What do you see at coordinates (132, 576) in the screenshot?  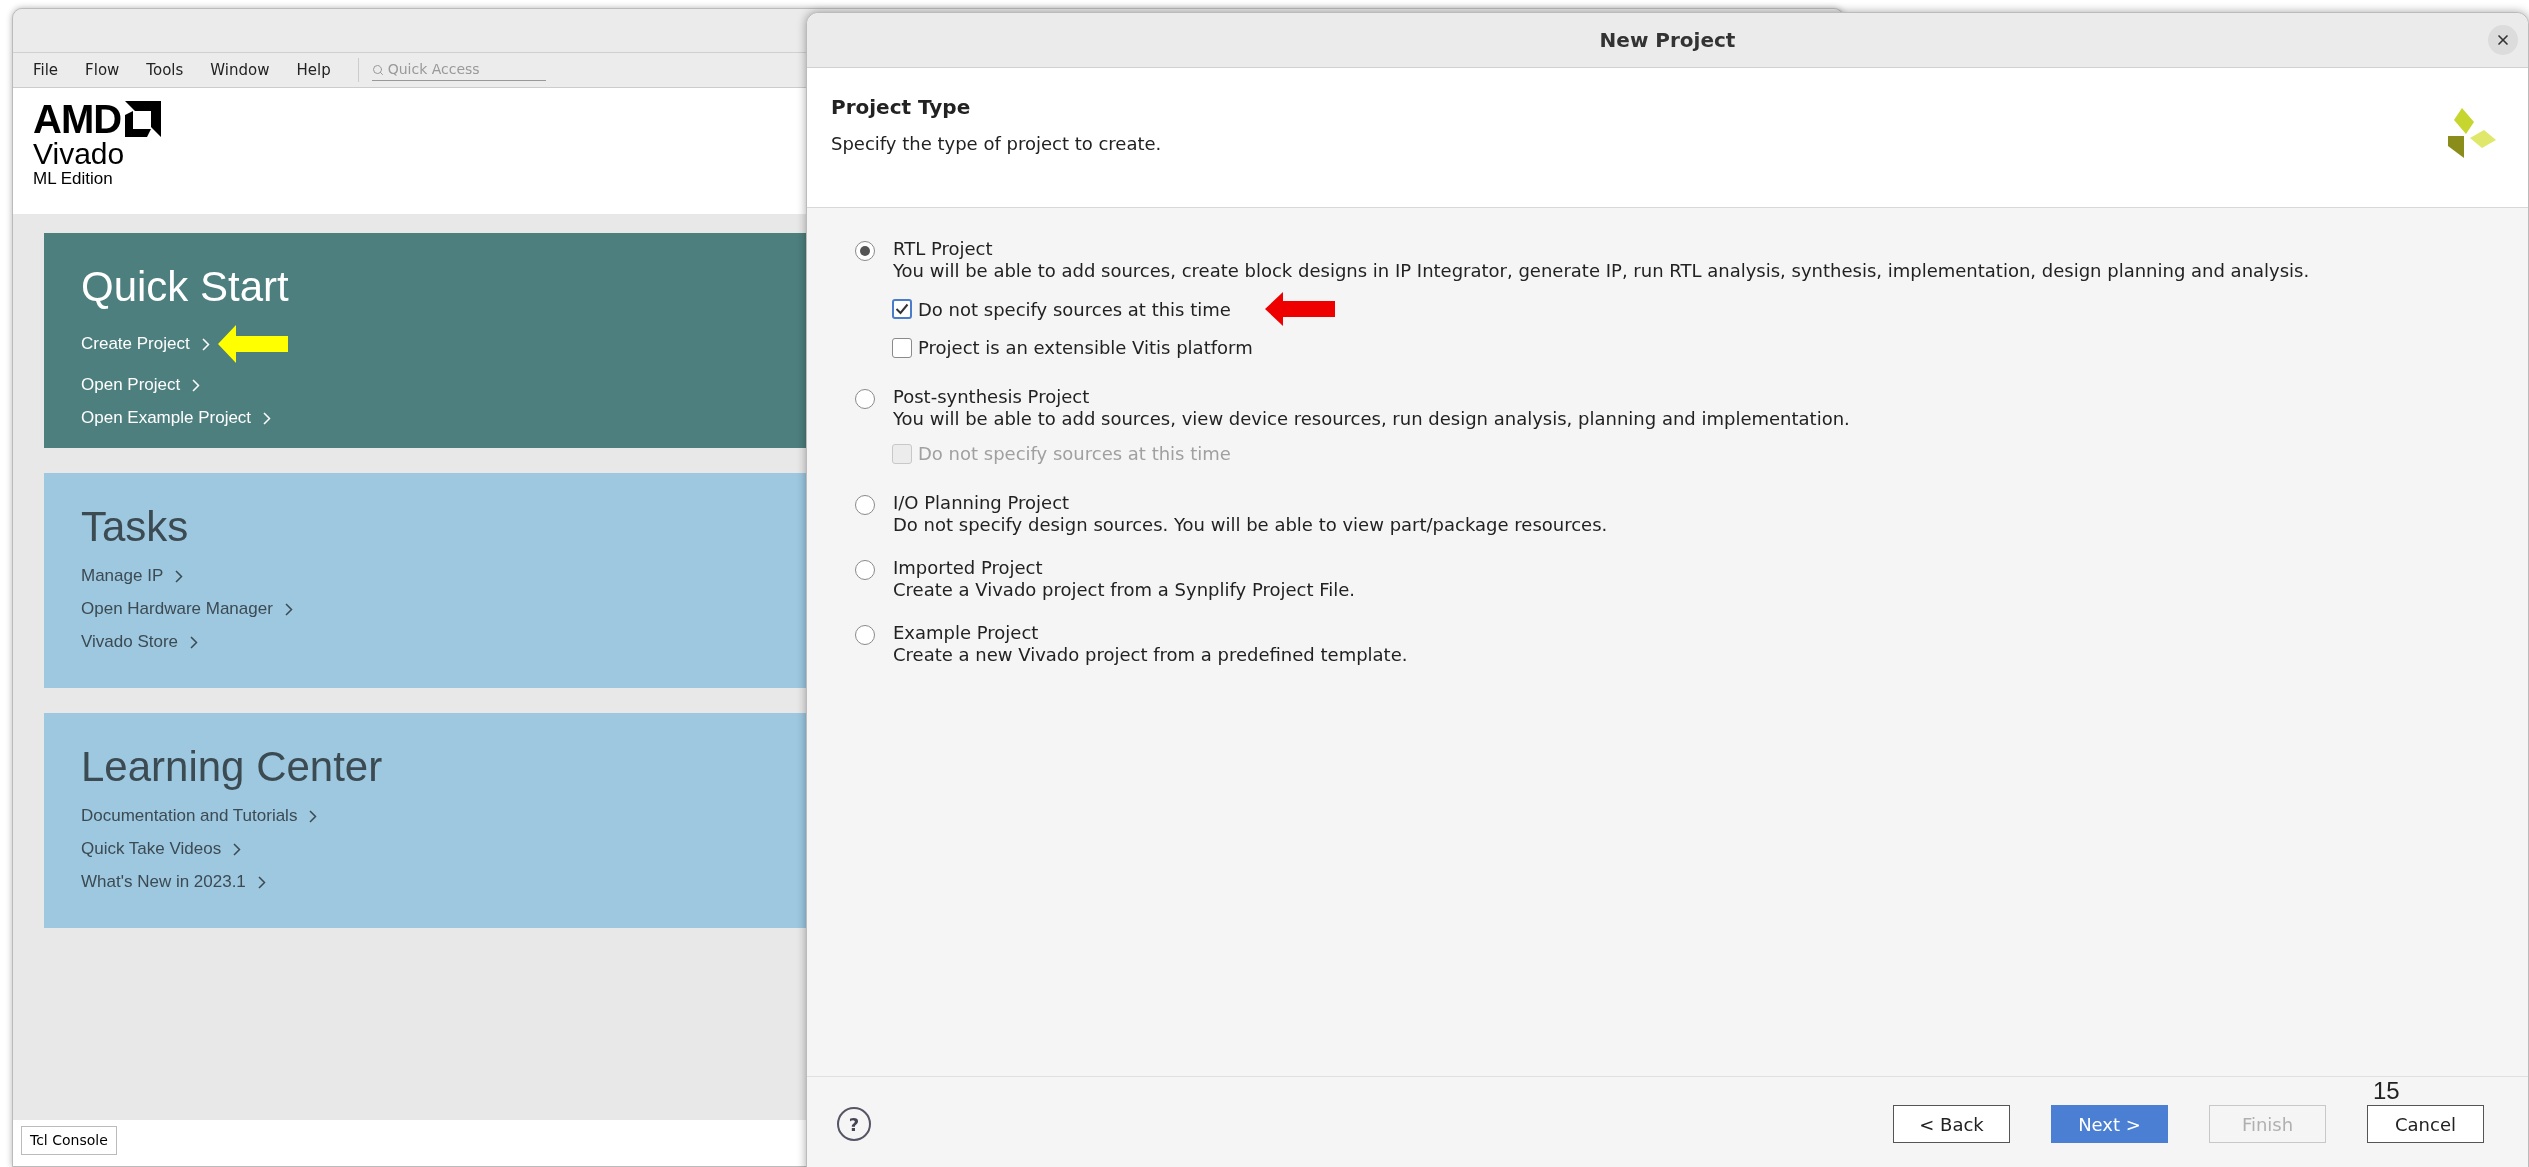 I see `panel-link: Manage IP` at bounding box center [132, 576].